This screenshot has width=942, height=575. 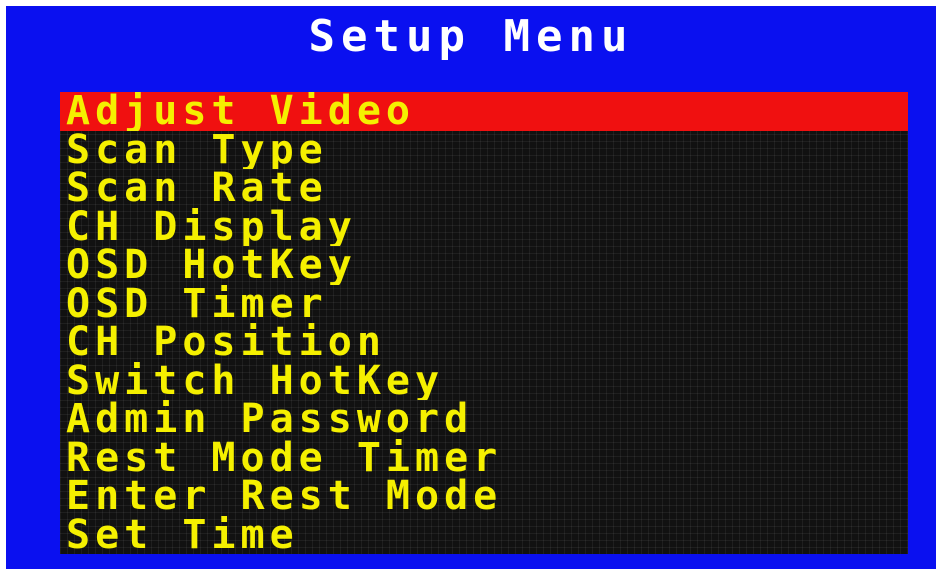 I want to click on menu-item-switch-hotkey: Switch HotKey, so click(x=484, y=381).